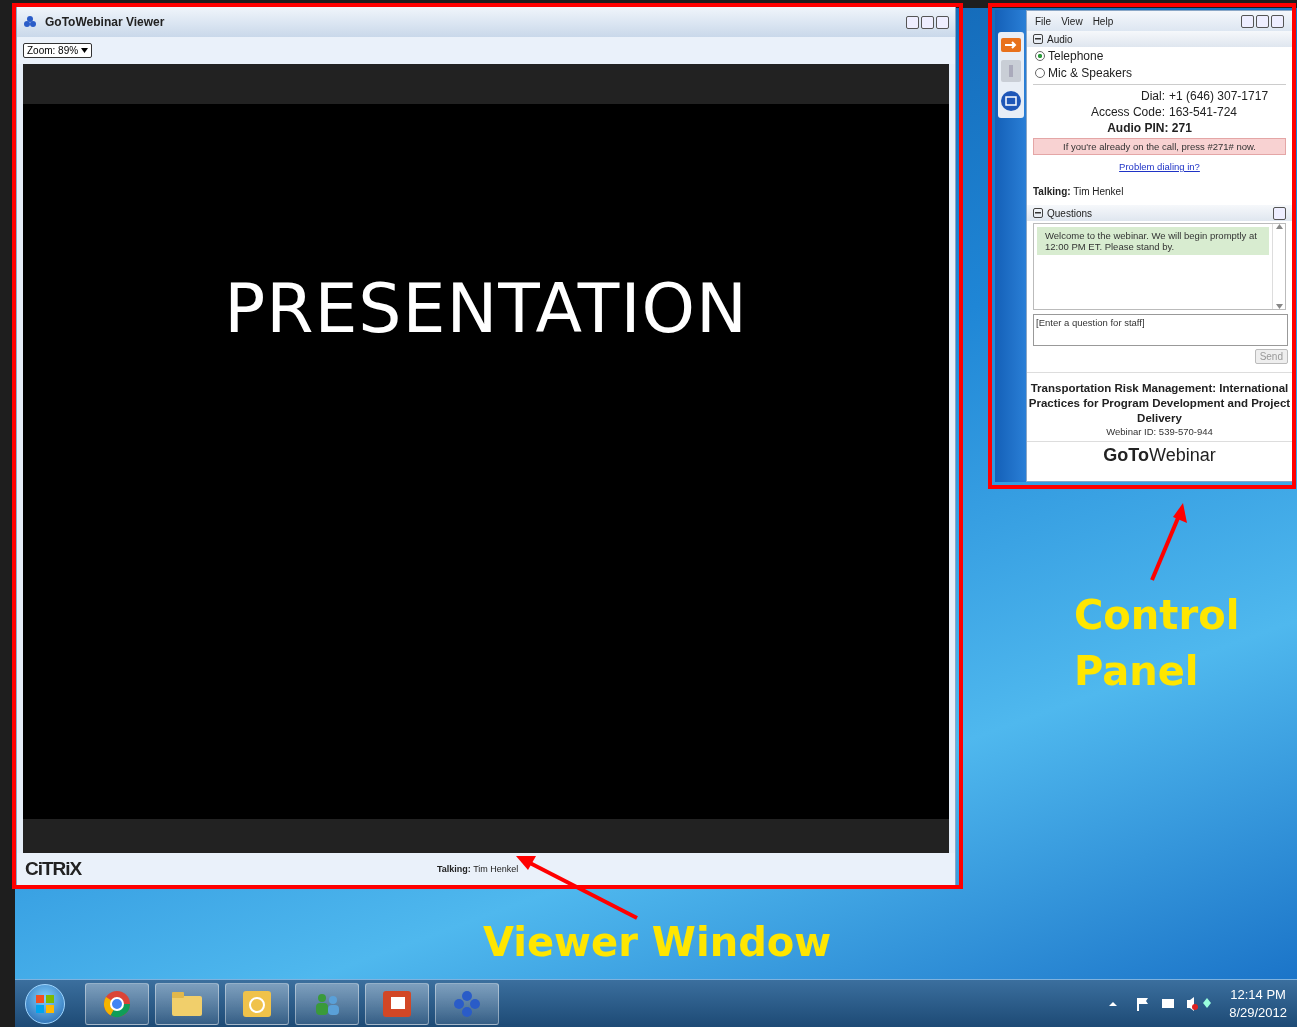 The width and height of the screenshot is (1297, 1027). What do you see at coordinates (657, 942) in the screenshot?
I see `callout-label: Viewer Window` at bounding box center [657, 942].